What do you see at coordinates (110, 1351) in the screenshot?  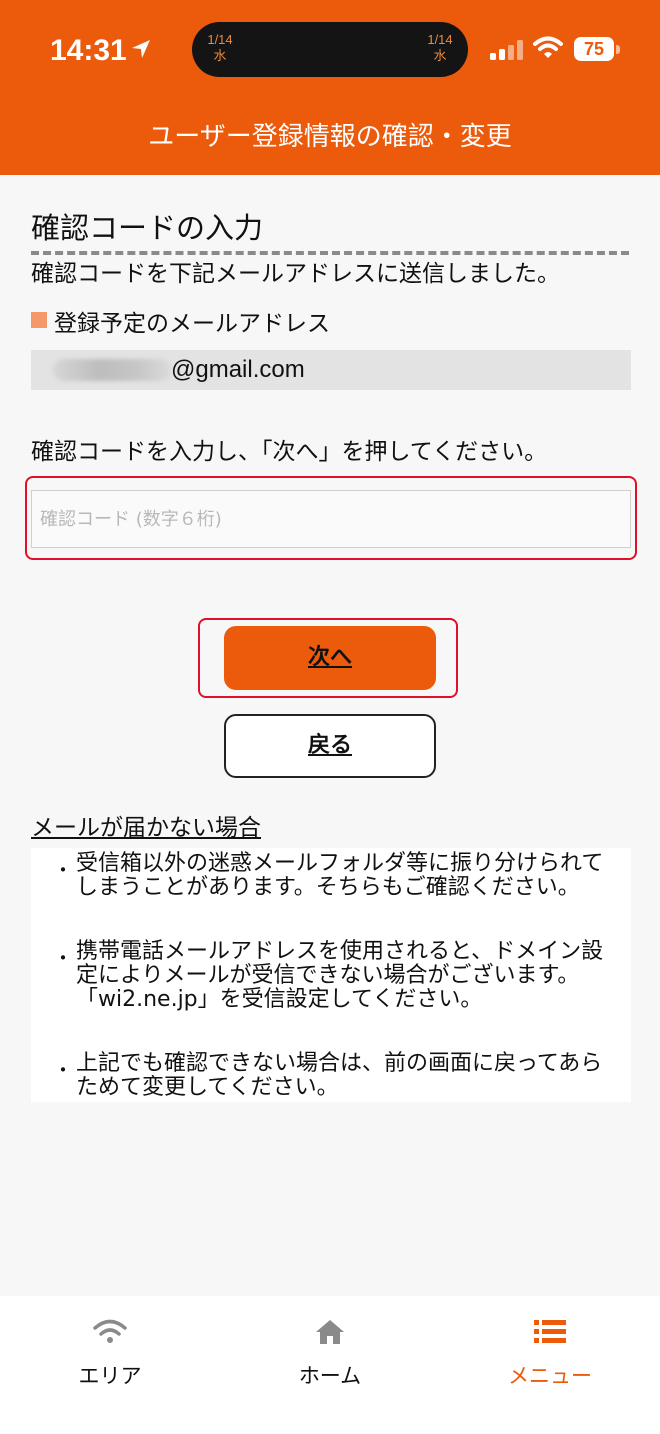 I see `tab-area: エリア` at bounding box center [110, 1351].